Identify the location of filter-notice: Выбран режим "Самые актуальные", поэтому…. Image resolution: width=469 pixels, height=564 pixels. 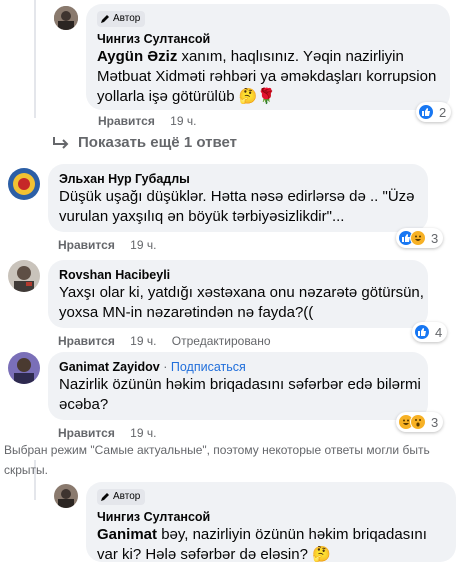
(217, 460).